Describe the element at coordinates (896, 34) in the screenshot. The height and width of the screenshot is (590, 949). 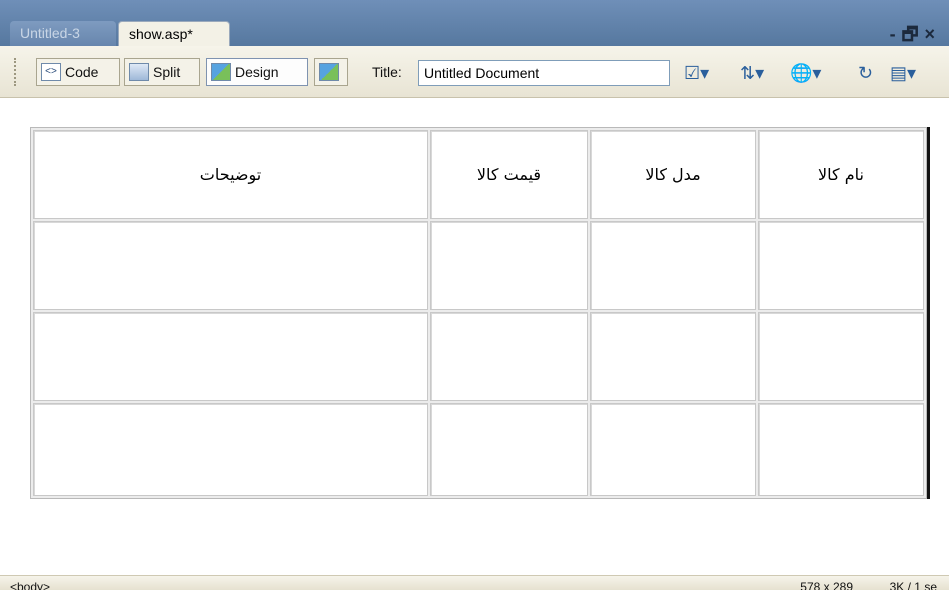
I see `minimize-icon: -` at that location.